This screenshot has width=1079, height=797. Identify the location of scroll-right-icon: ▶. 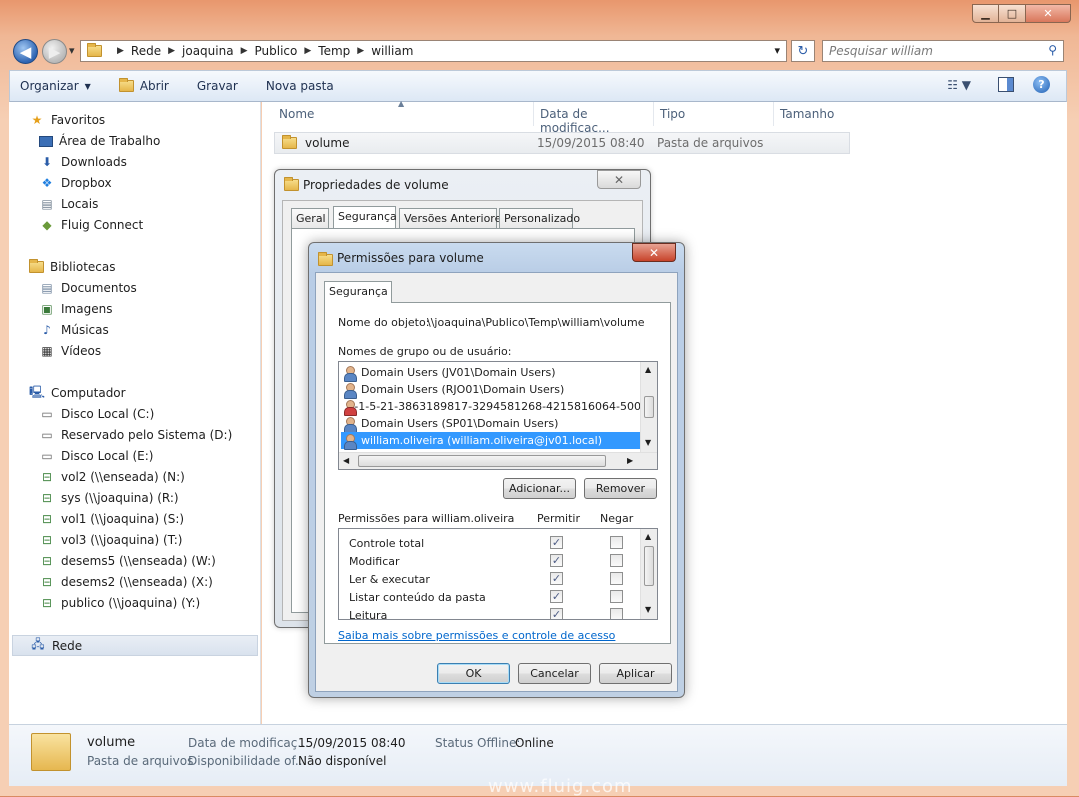
(630, 460).